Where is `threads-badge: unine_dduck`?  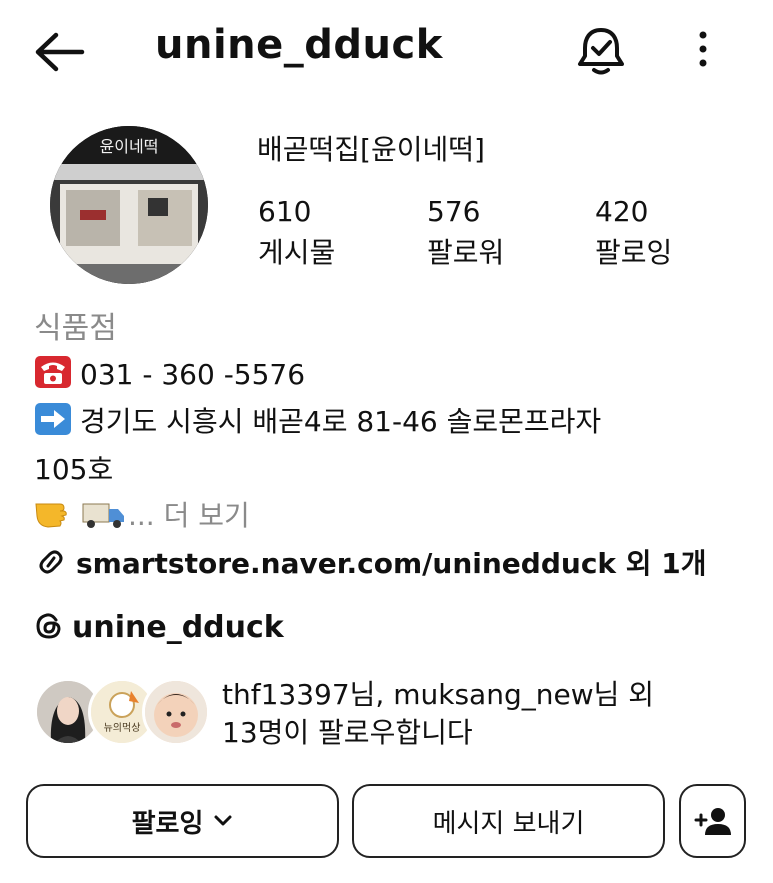 threads-badge: unine_dduck is located at coordinates (159, 627).